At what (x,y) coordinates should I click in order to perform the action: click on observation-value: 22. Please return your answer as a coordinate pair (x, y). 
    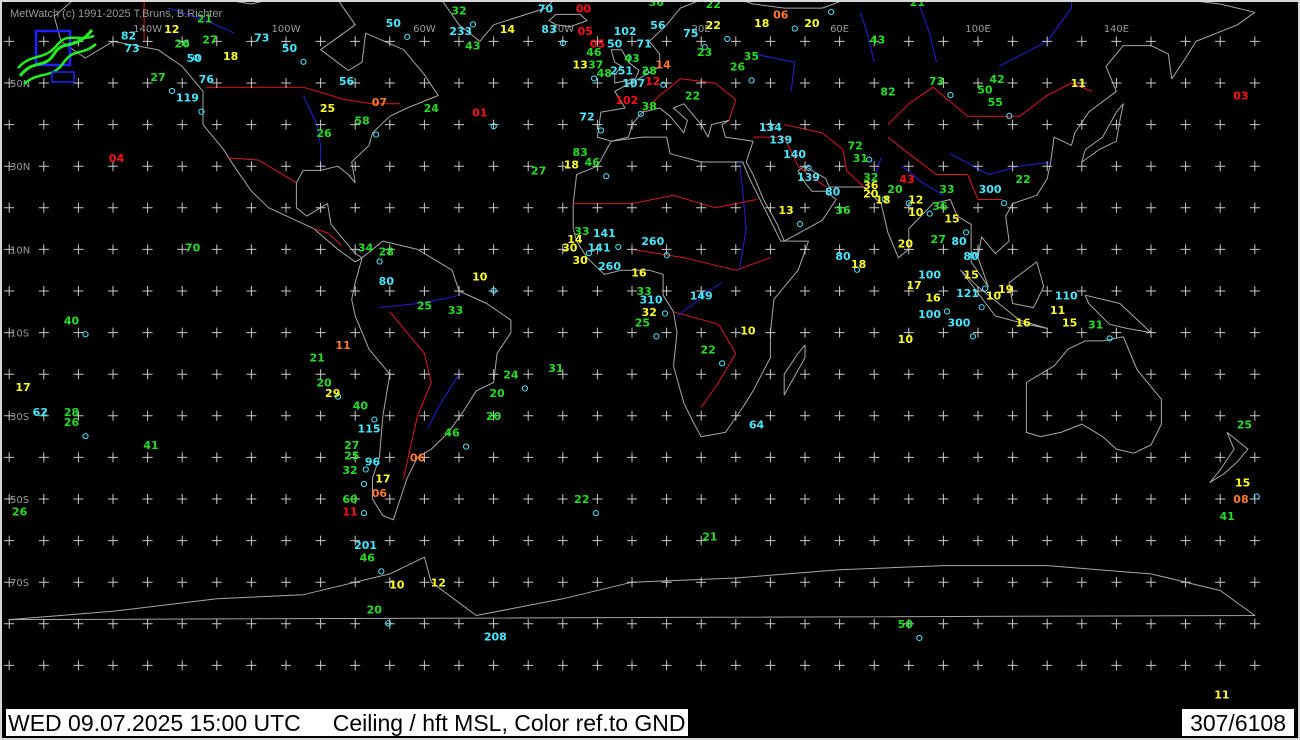
    Looking at the image, I should click on (707, 349).